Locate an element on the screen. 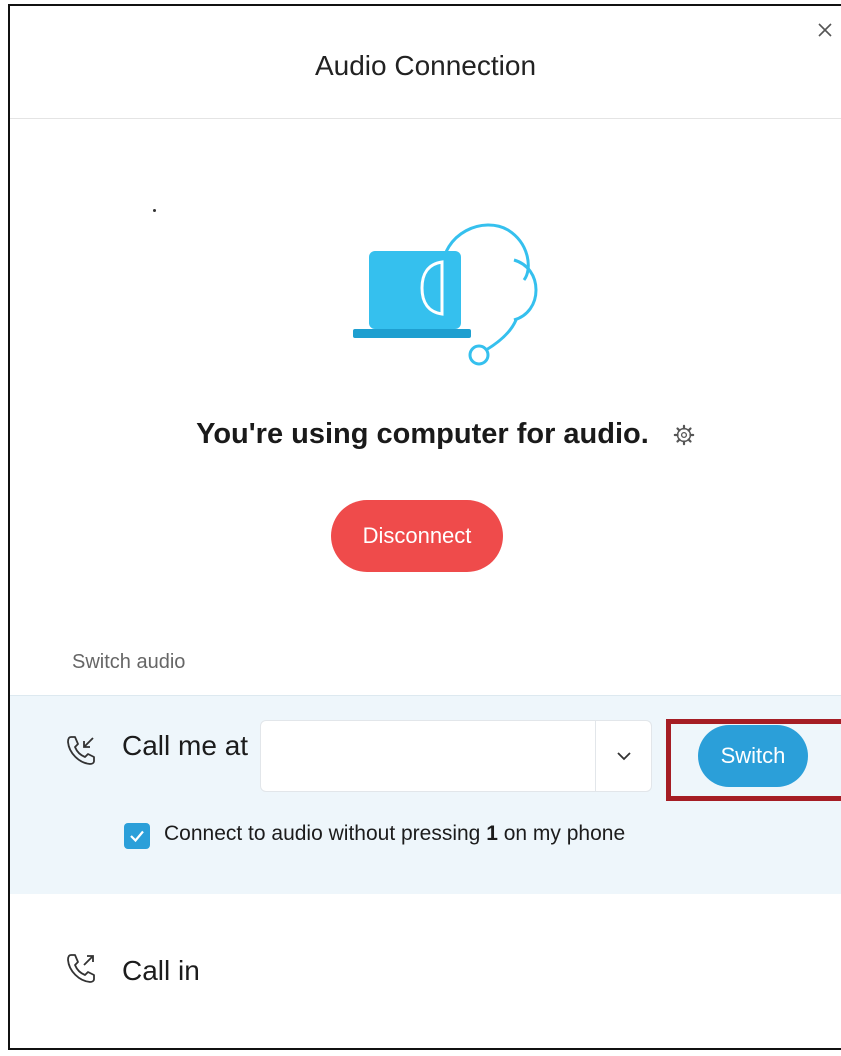 The image size is (841, 1056). call-in-label: Call in is located at coordinates (161, 970).